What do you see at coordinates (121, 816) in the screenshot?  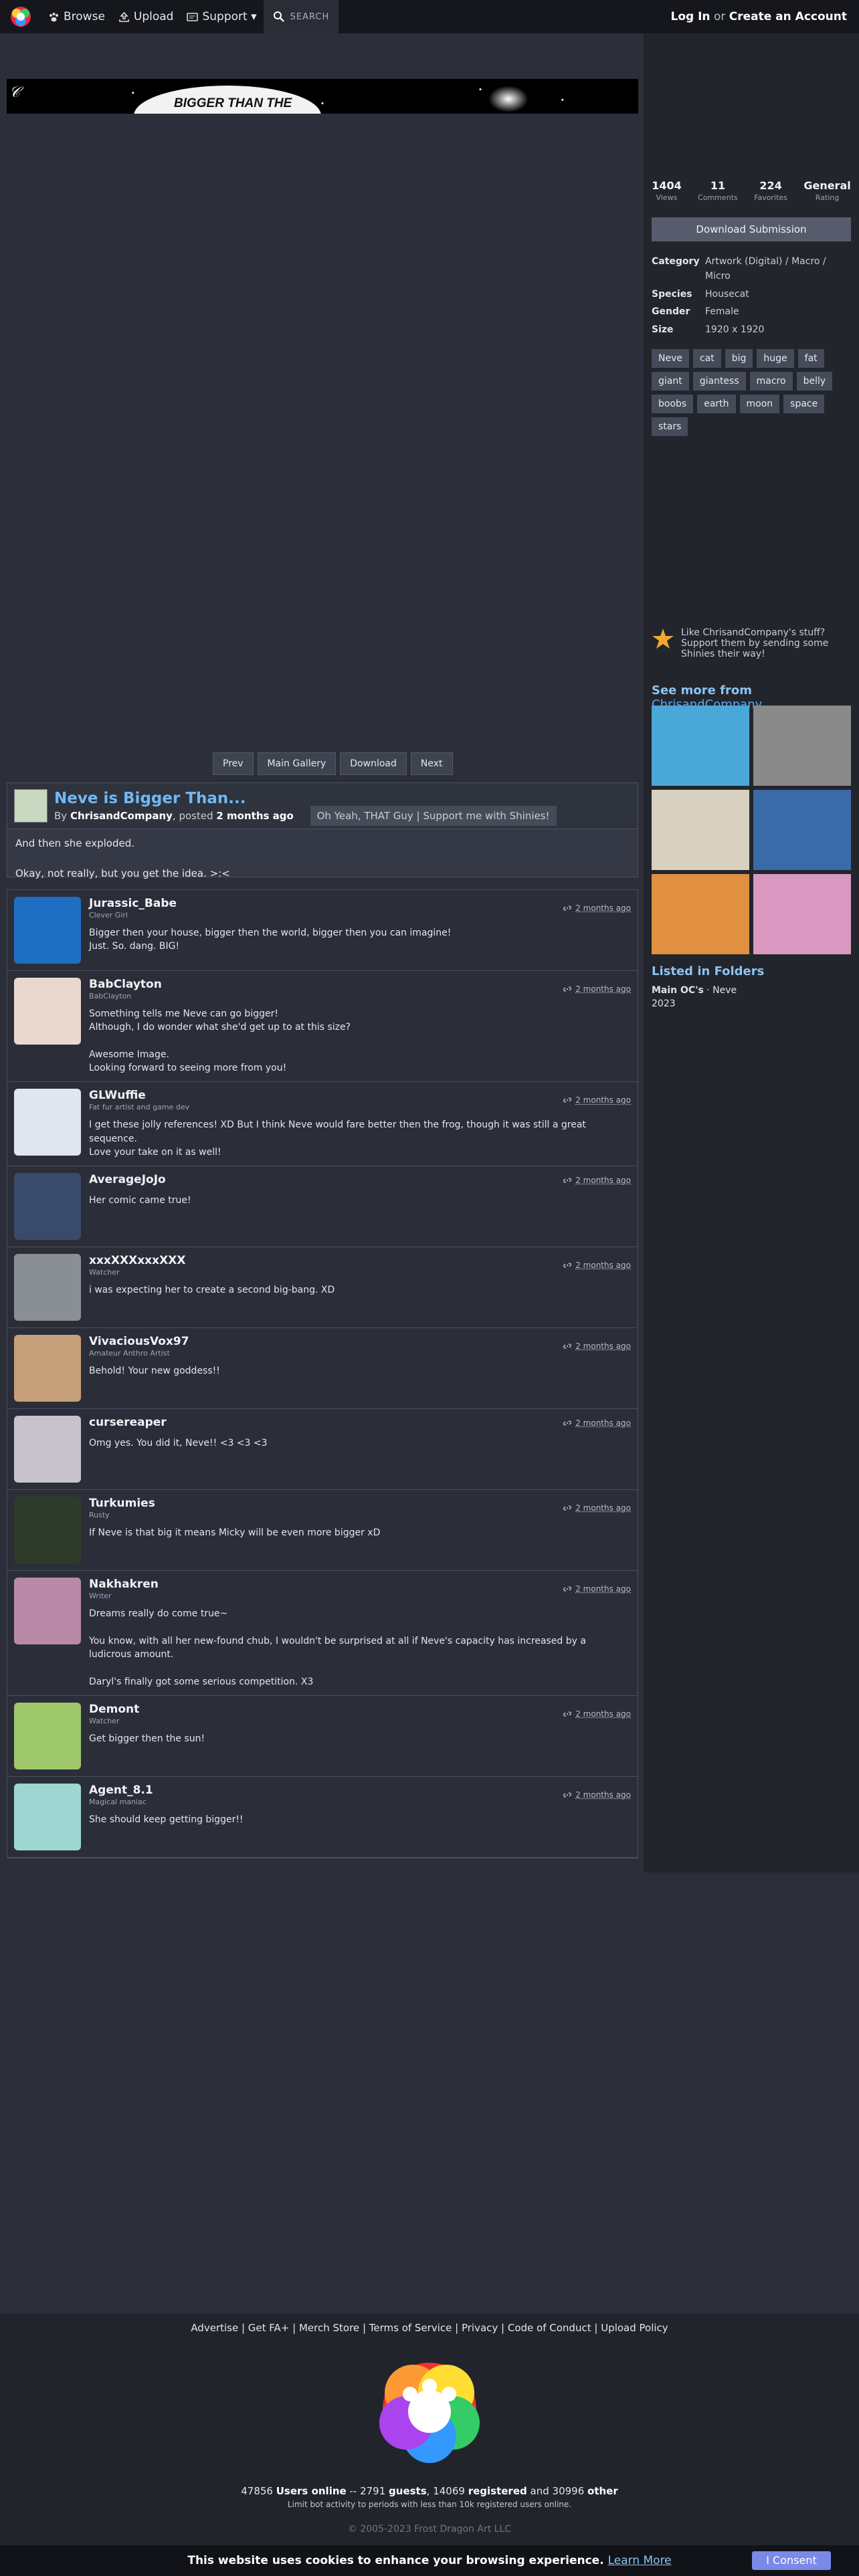 I see `author-link: ChrisandCompany` at bounding box center [121, 816].